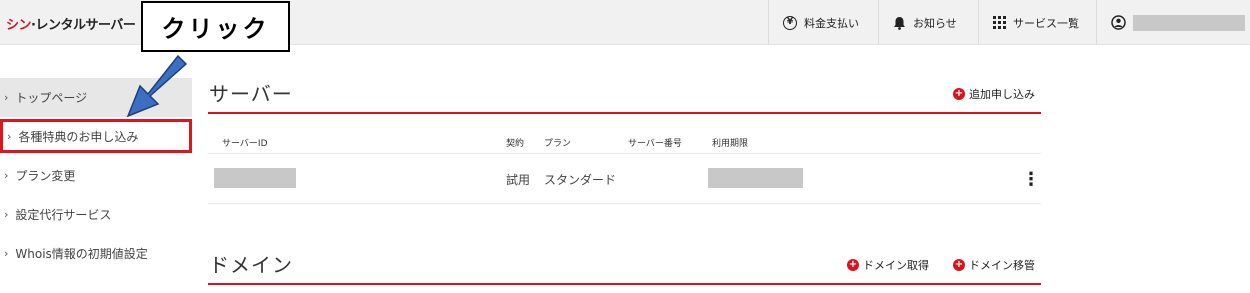 This screenshot has width=1250, height=293. I want to click on sidebar-item-label: 設定代行サービス, so click(63, 215).